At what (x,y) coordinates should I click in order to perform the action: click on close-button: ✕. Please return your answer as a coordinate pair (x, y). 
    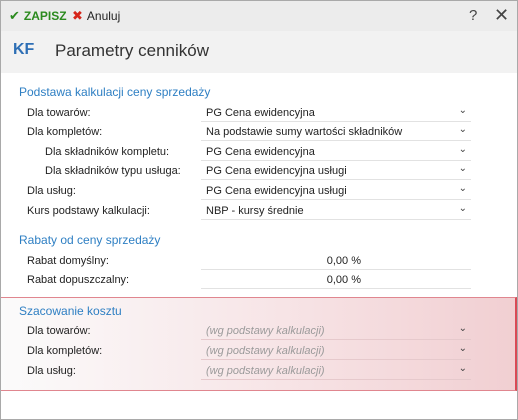
    Looking at the image, I should click on (501, 15).